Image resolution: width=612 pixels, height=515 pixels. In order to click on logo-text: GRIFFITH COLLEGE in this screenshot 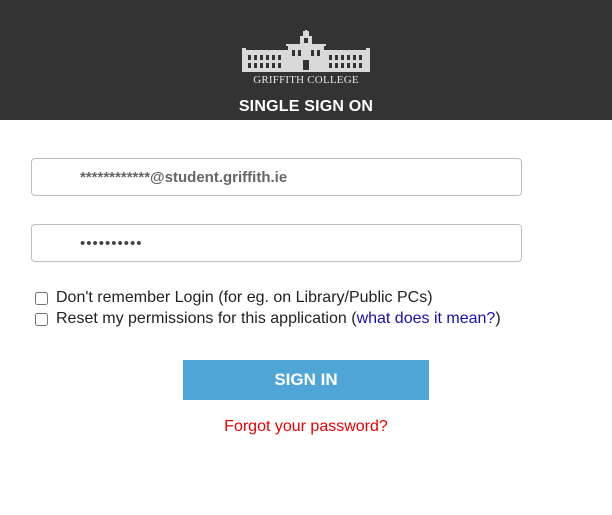, I will do `click(306, 80)`.